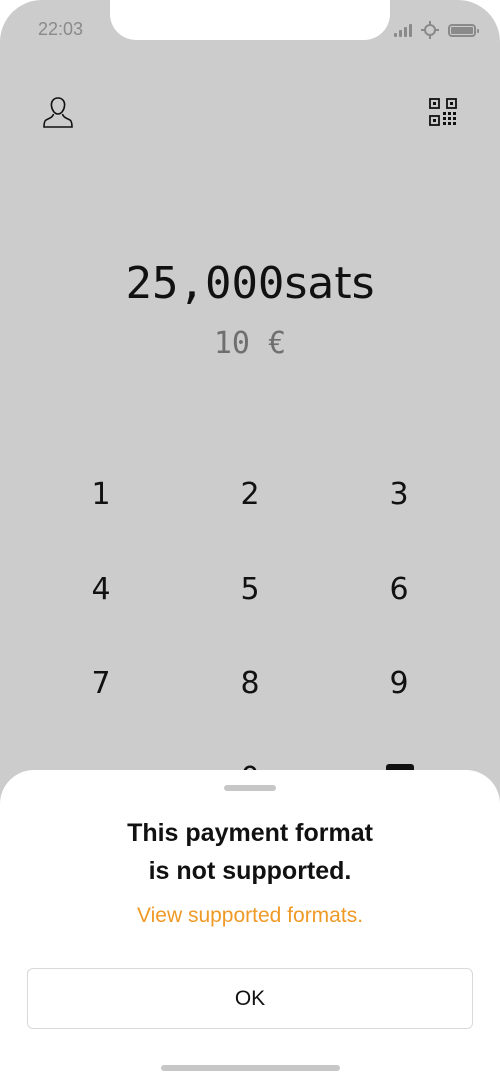  What do you see at coordinates (101, 589) in the screenshot?
I see `keypad-key-4: 4` at bounding box center [101, 589].